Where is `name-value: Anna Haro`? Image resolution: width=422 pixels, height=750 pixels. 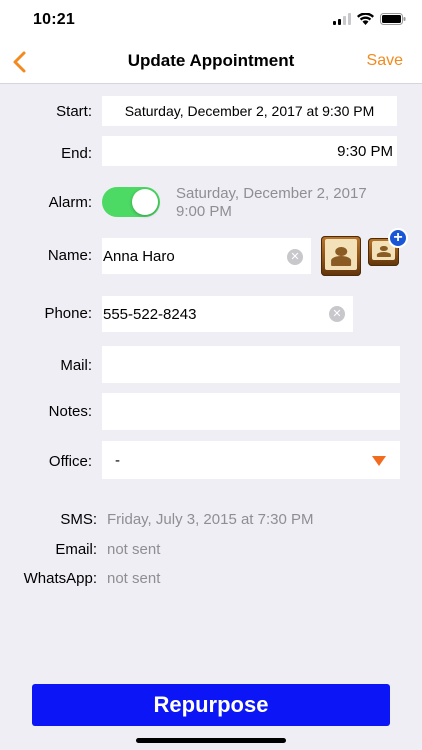 name-value: Anna Haro is located at coordinates (139, 256).